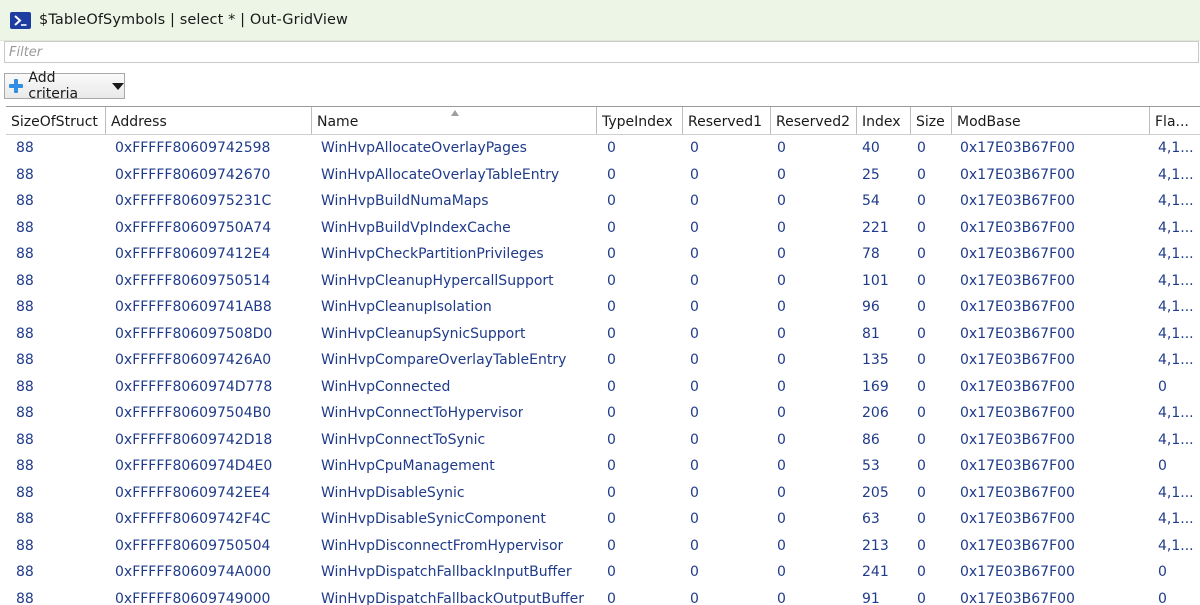  What do you see at coordinates (454, 120) in the screenshot?
I see `column-header-name: Name` at bounding box center [454, 120].